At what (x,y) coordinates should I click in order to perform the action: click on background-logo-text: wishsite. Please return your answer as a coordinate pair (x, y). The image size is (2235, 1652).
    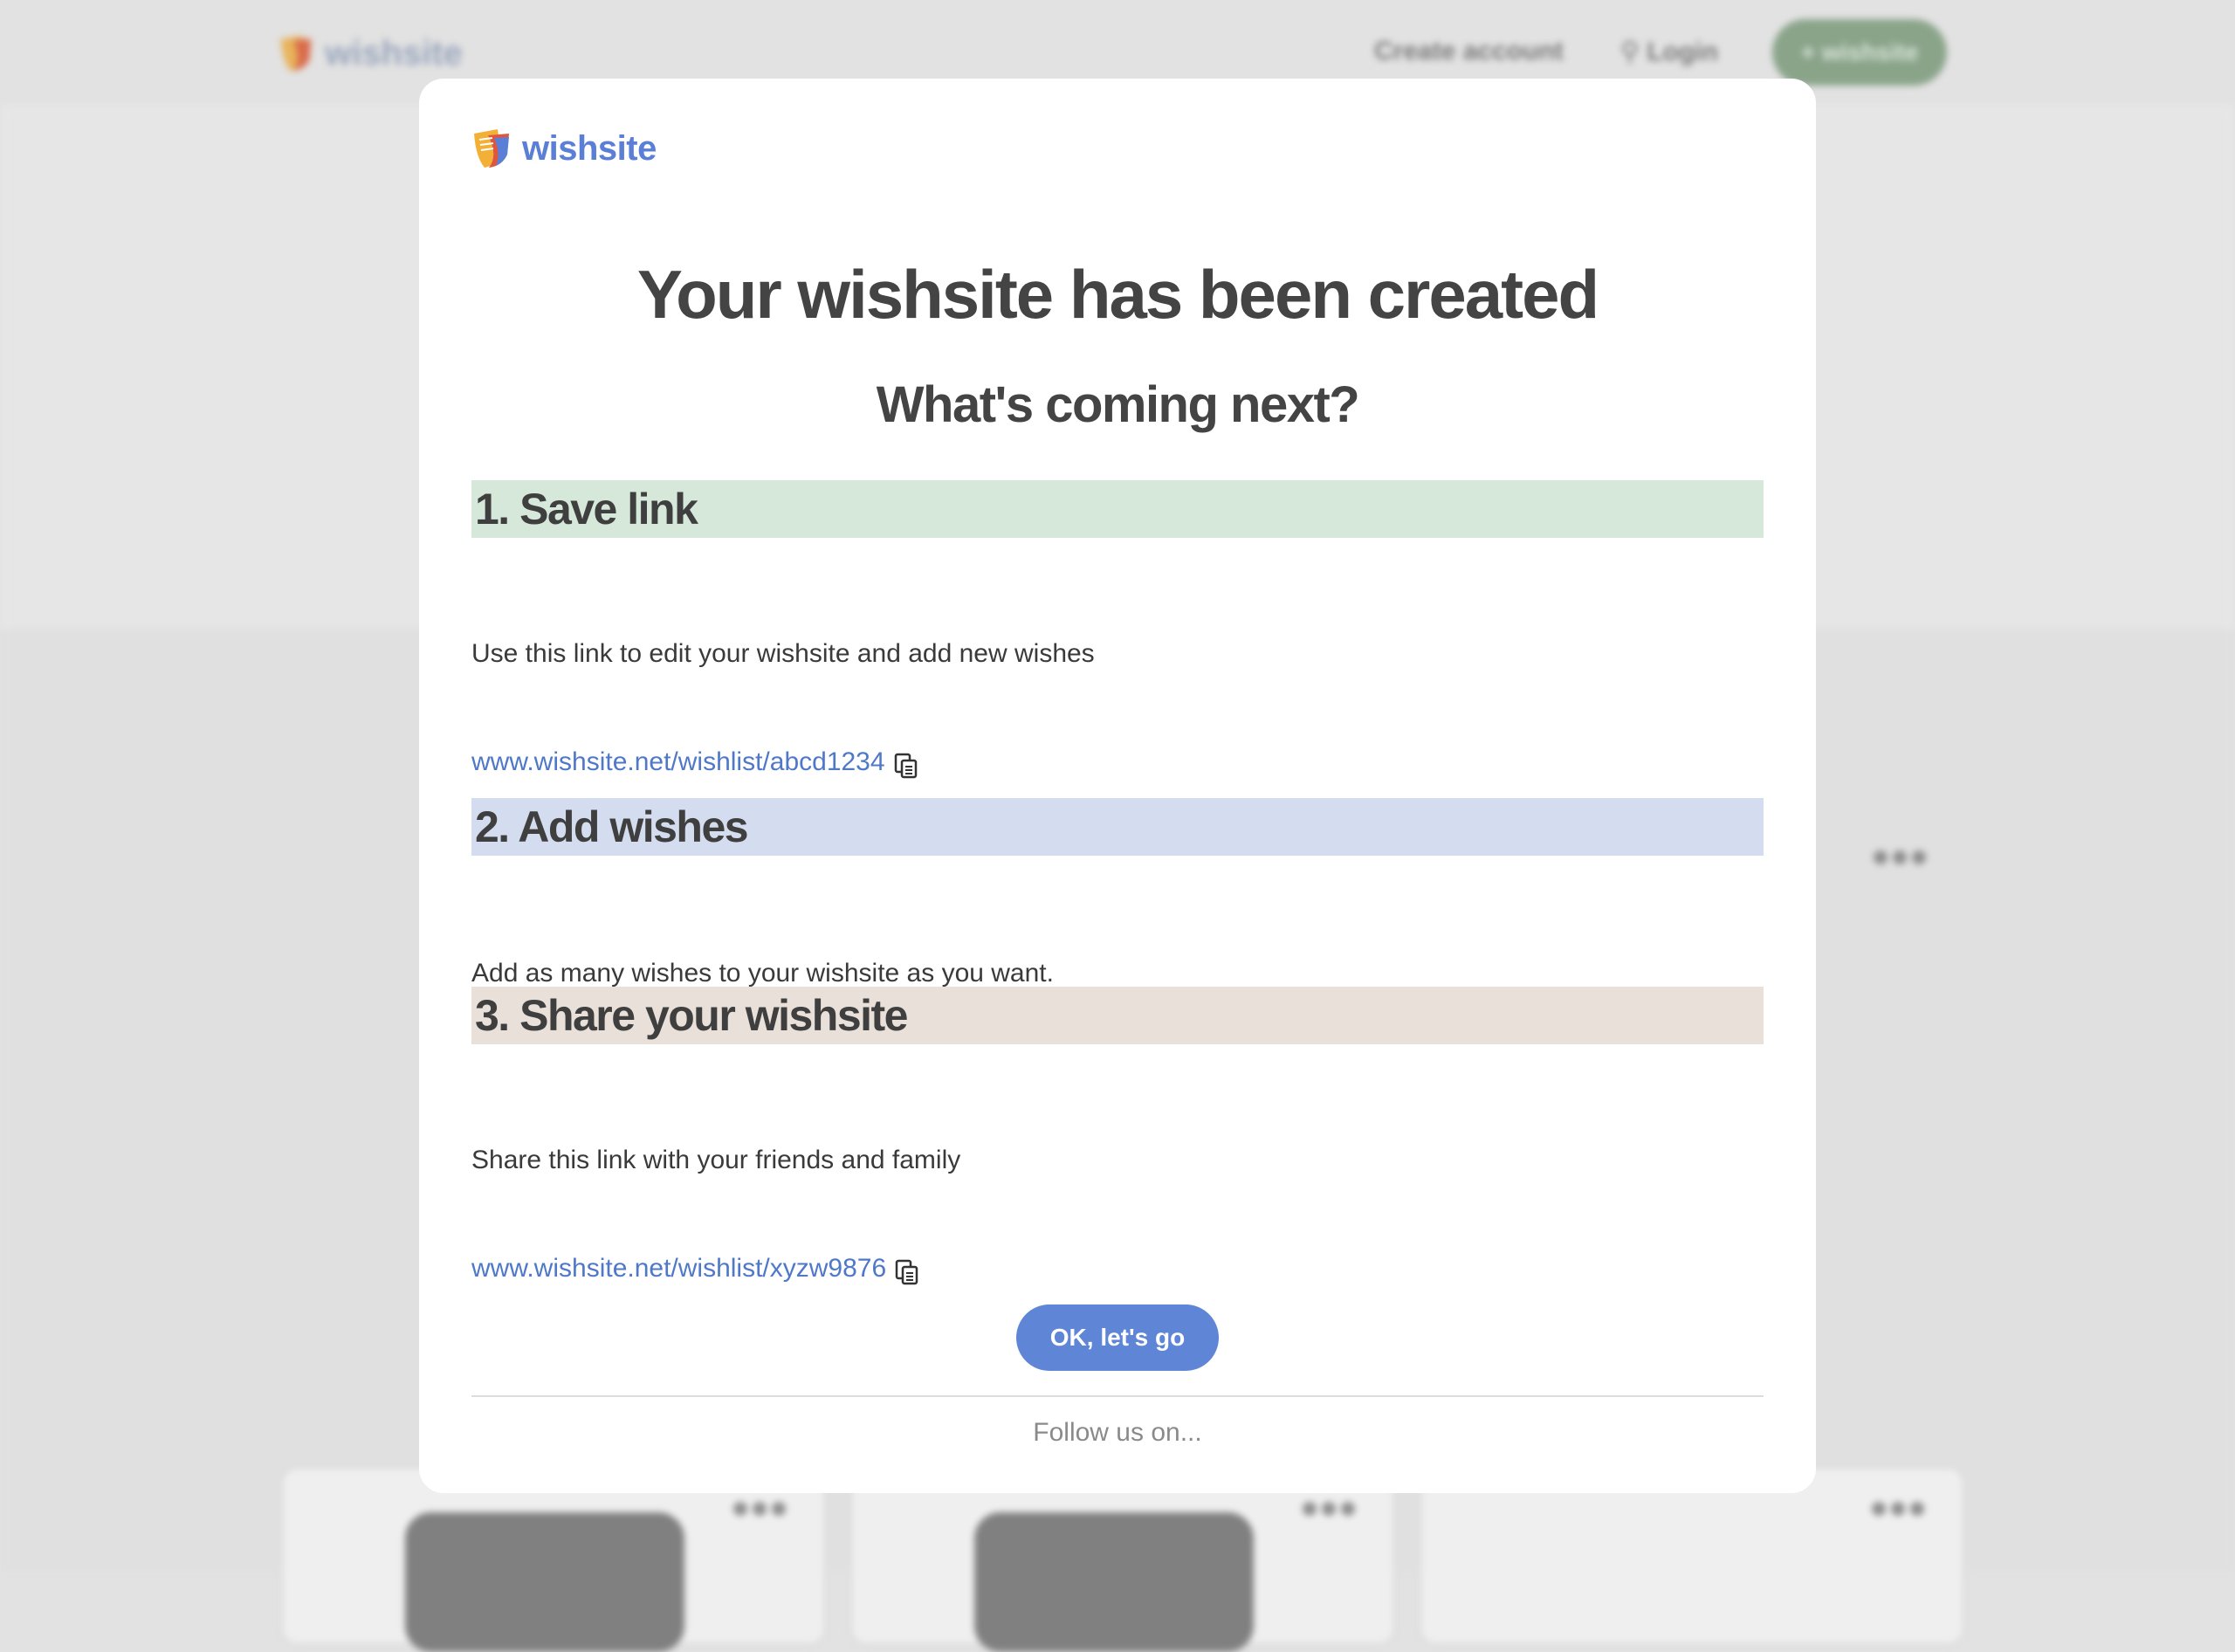
    Looking at the image, I should click on (394, 52).